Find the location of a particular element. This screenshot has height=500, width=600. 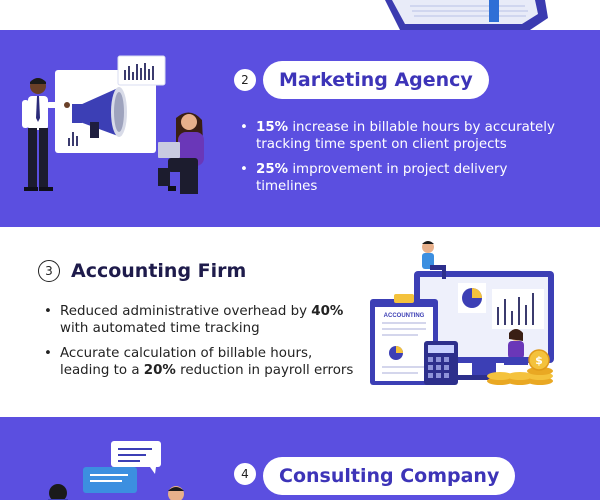

section-number-4: 4 is located at coordinates (245, 474).